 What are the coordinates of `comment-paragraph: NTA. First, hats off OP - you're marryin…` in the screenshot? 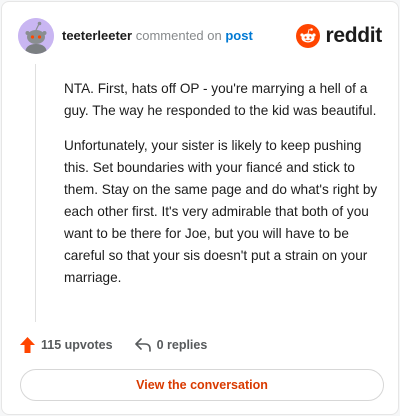 It's located at (220, 99).